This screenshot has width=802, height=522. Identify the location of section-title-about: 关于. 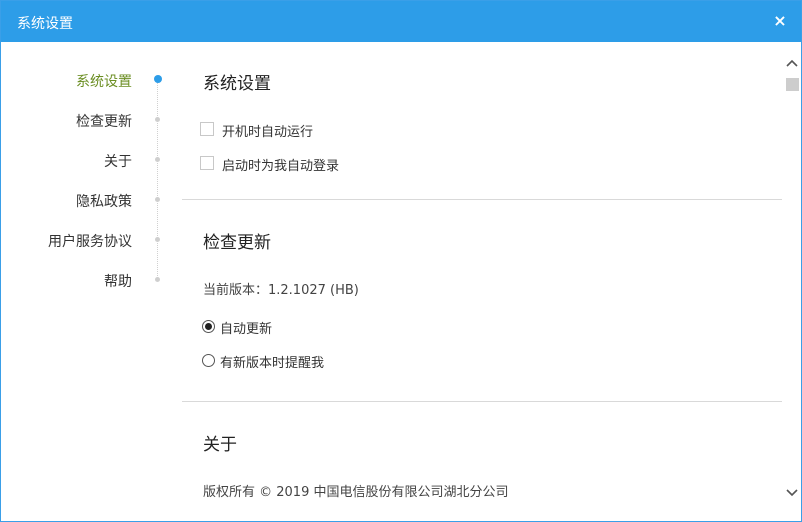
(220, 445).